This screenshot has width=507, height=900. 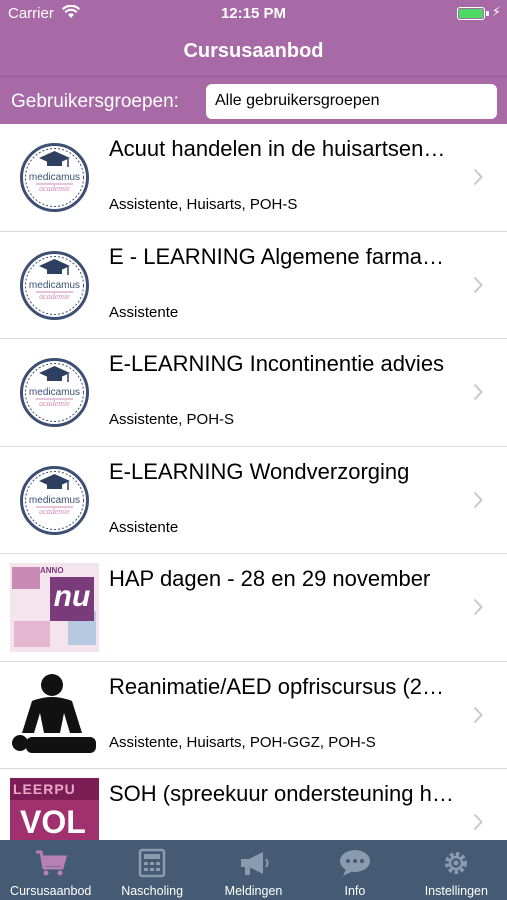 I want to click on tab-label: Info, so click(x=355, y=891).